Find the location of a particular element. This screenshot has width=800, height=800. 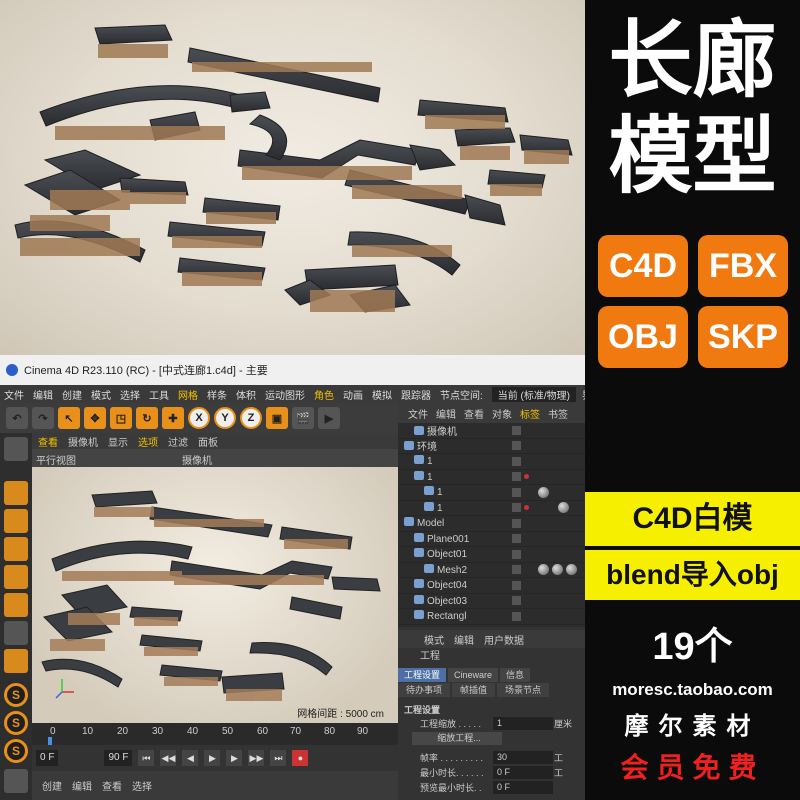

menu-volume: 体积 is located at coordinates (246, 394).